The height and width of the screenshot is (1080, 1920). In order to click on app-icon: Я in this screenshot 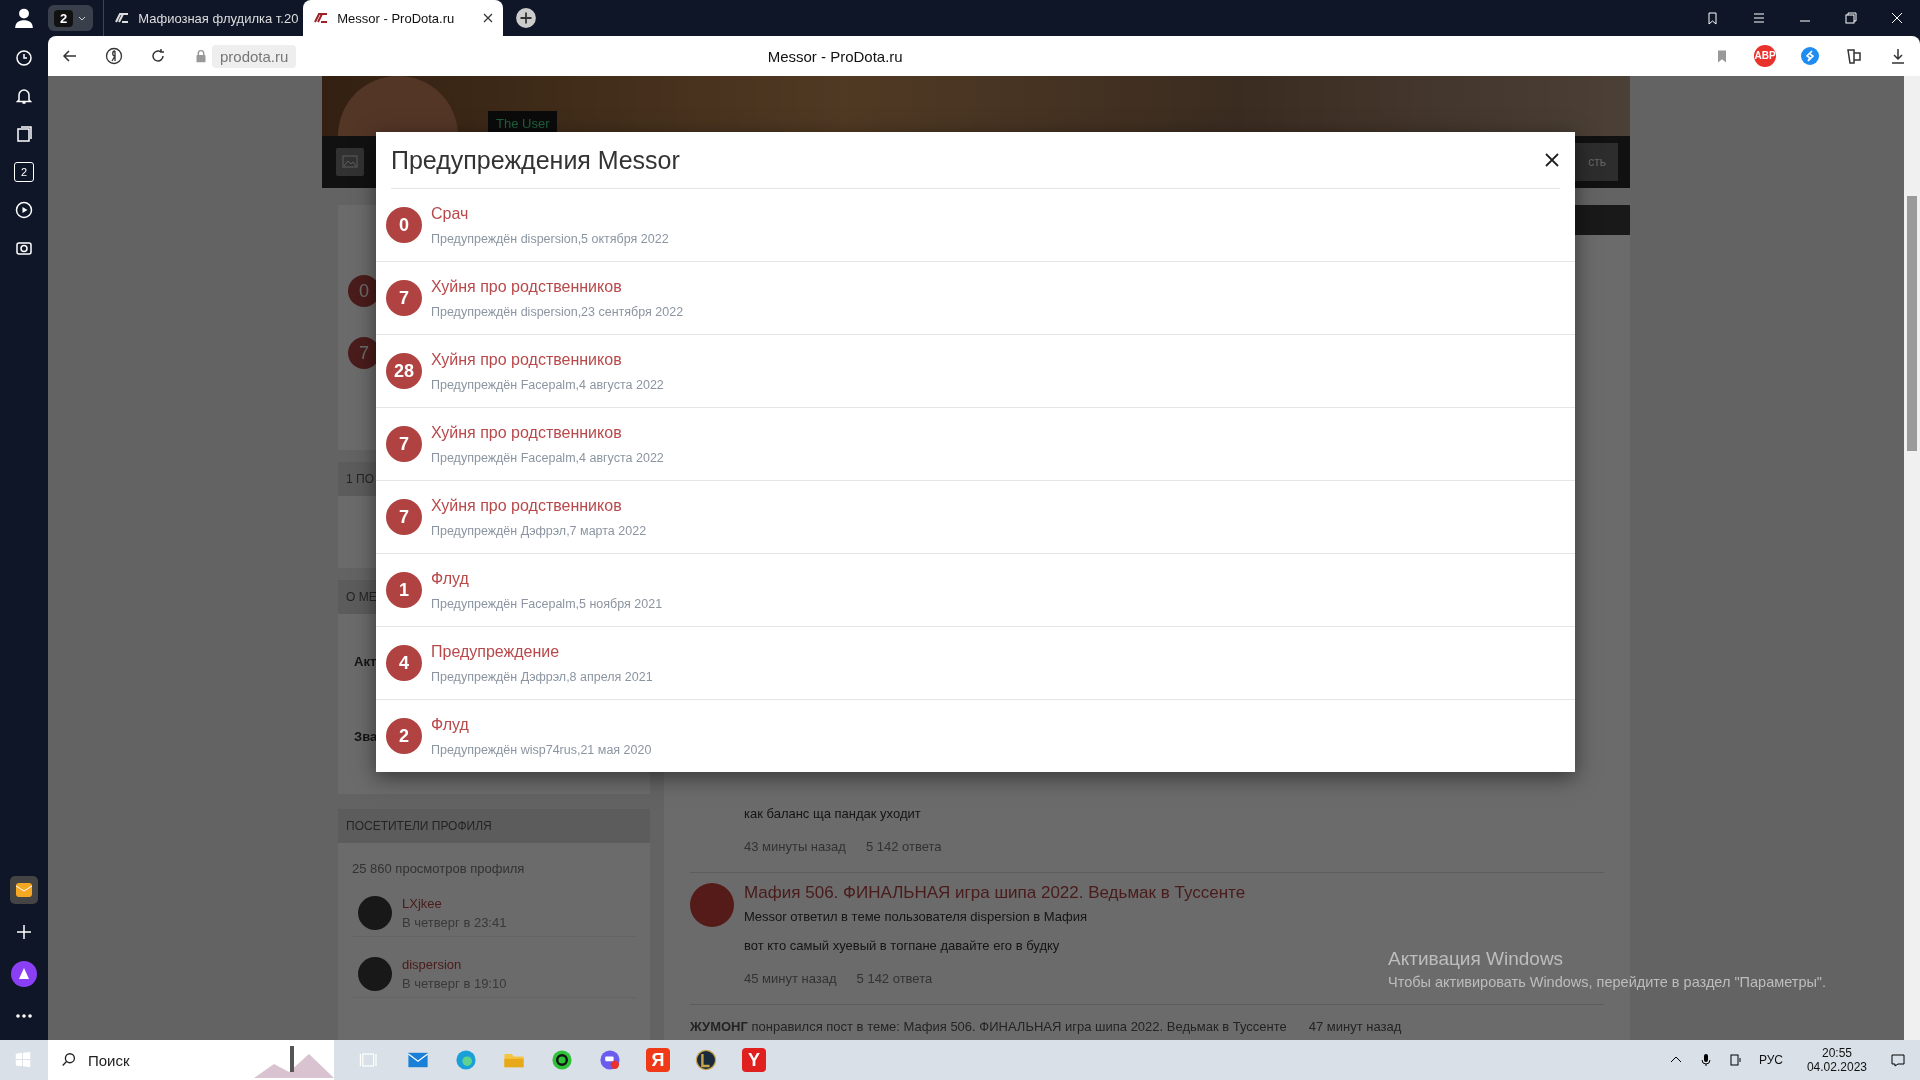, I will do `click(658, 1060)`.